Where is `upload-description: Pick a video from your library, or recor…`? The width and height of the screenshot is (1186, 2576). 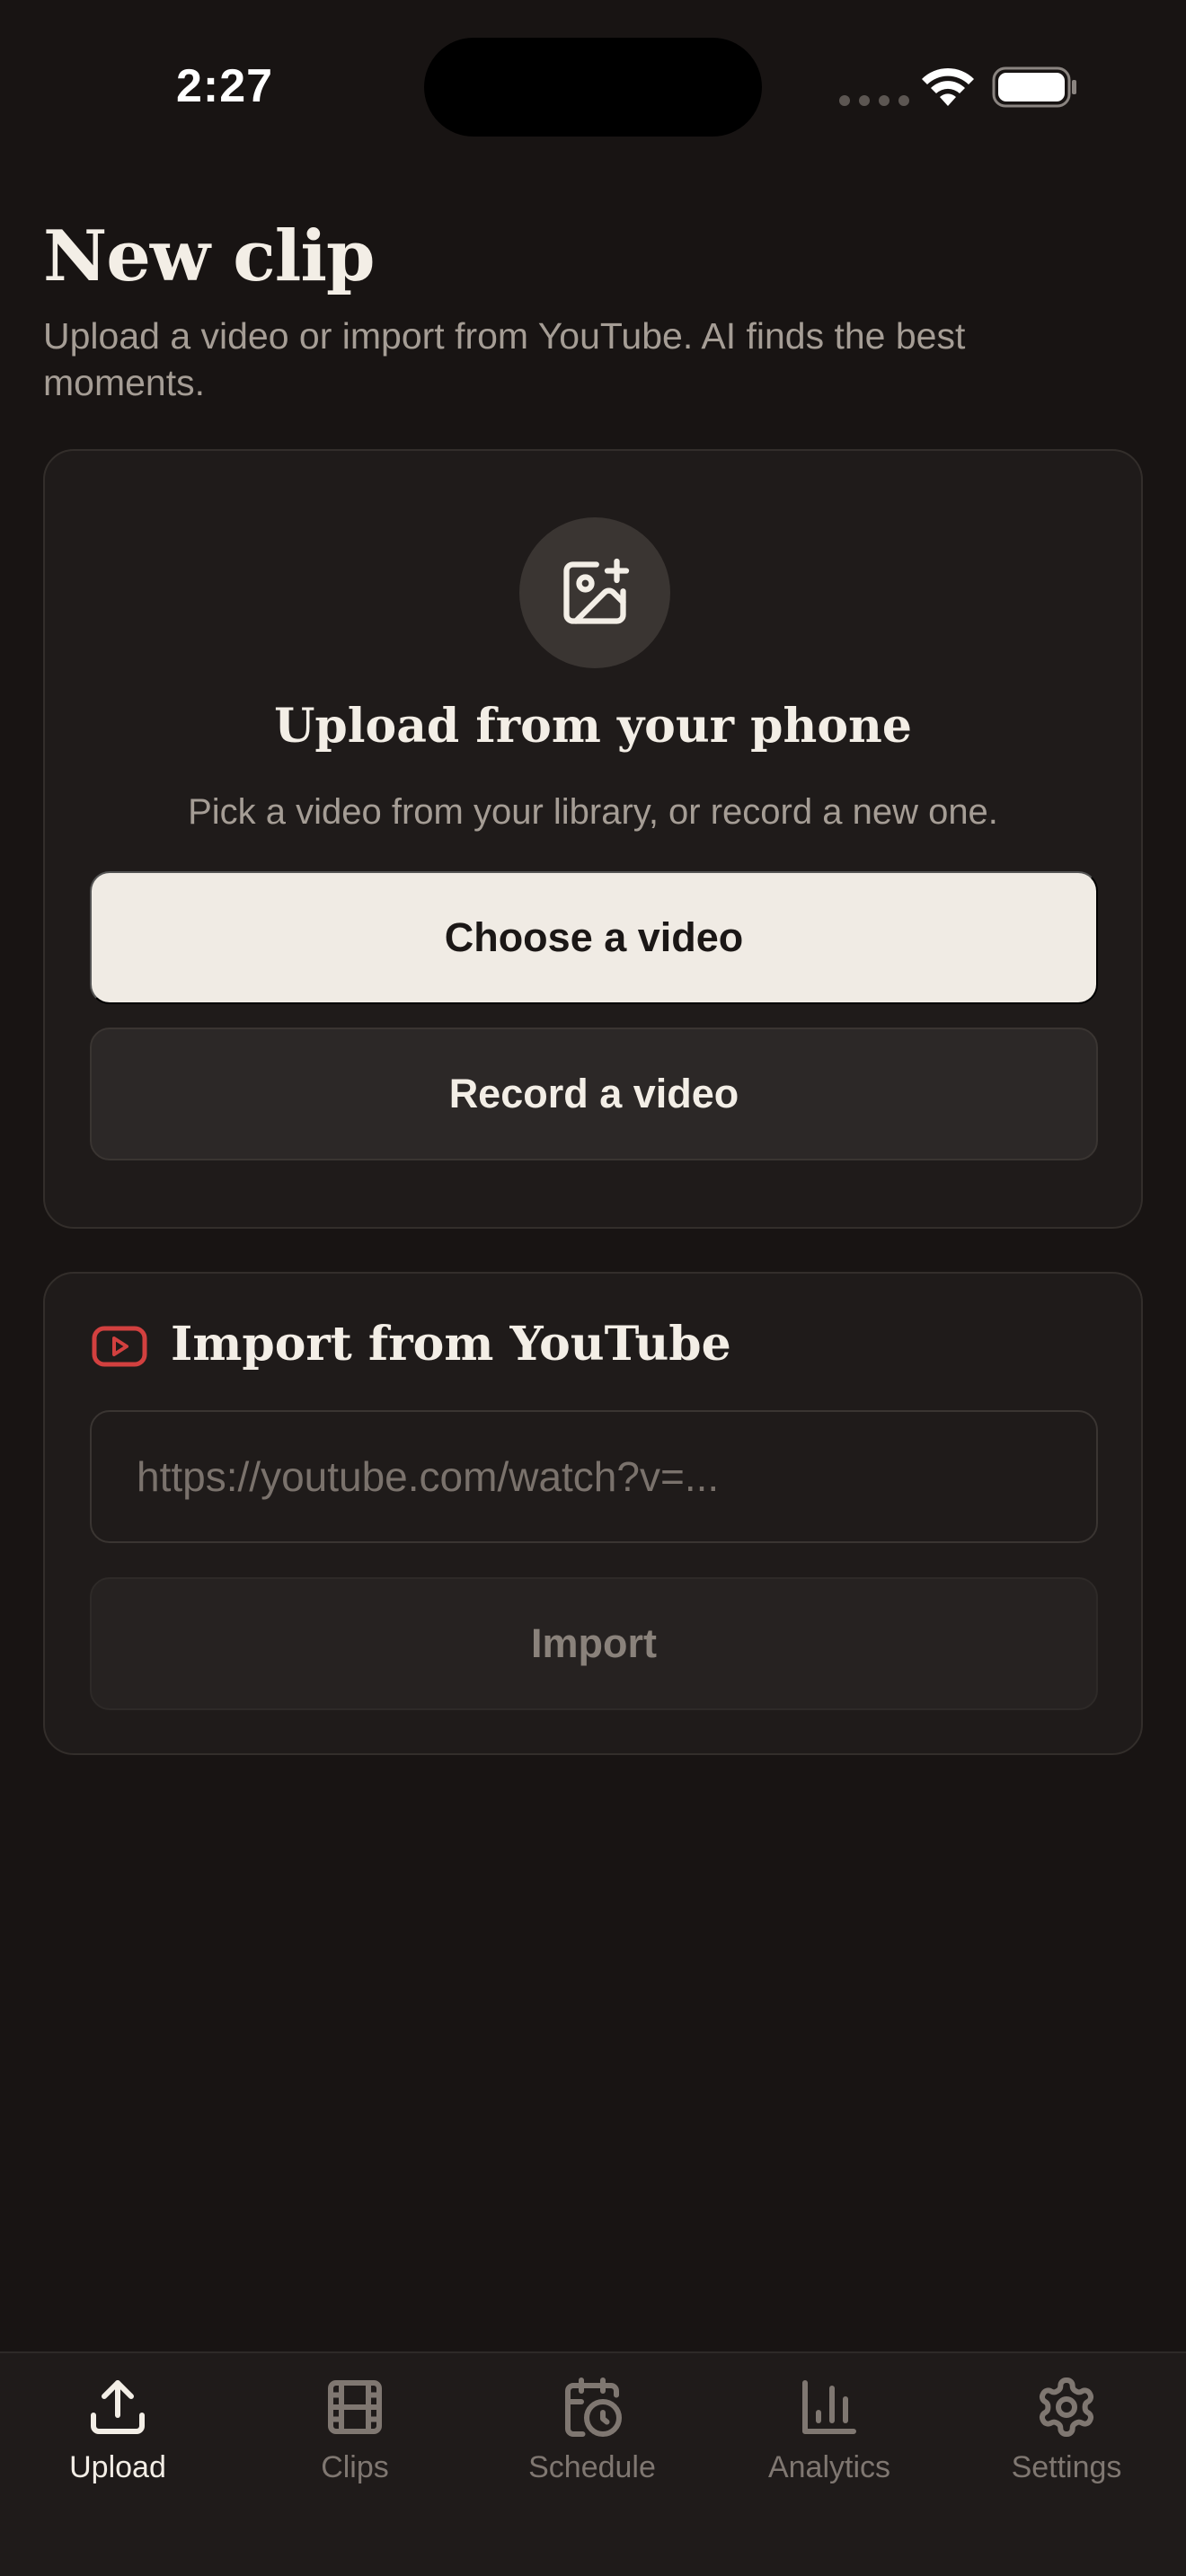 upload-description: Pick a video from your library, or recor… is located at coordinates (593, 812).